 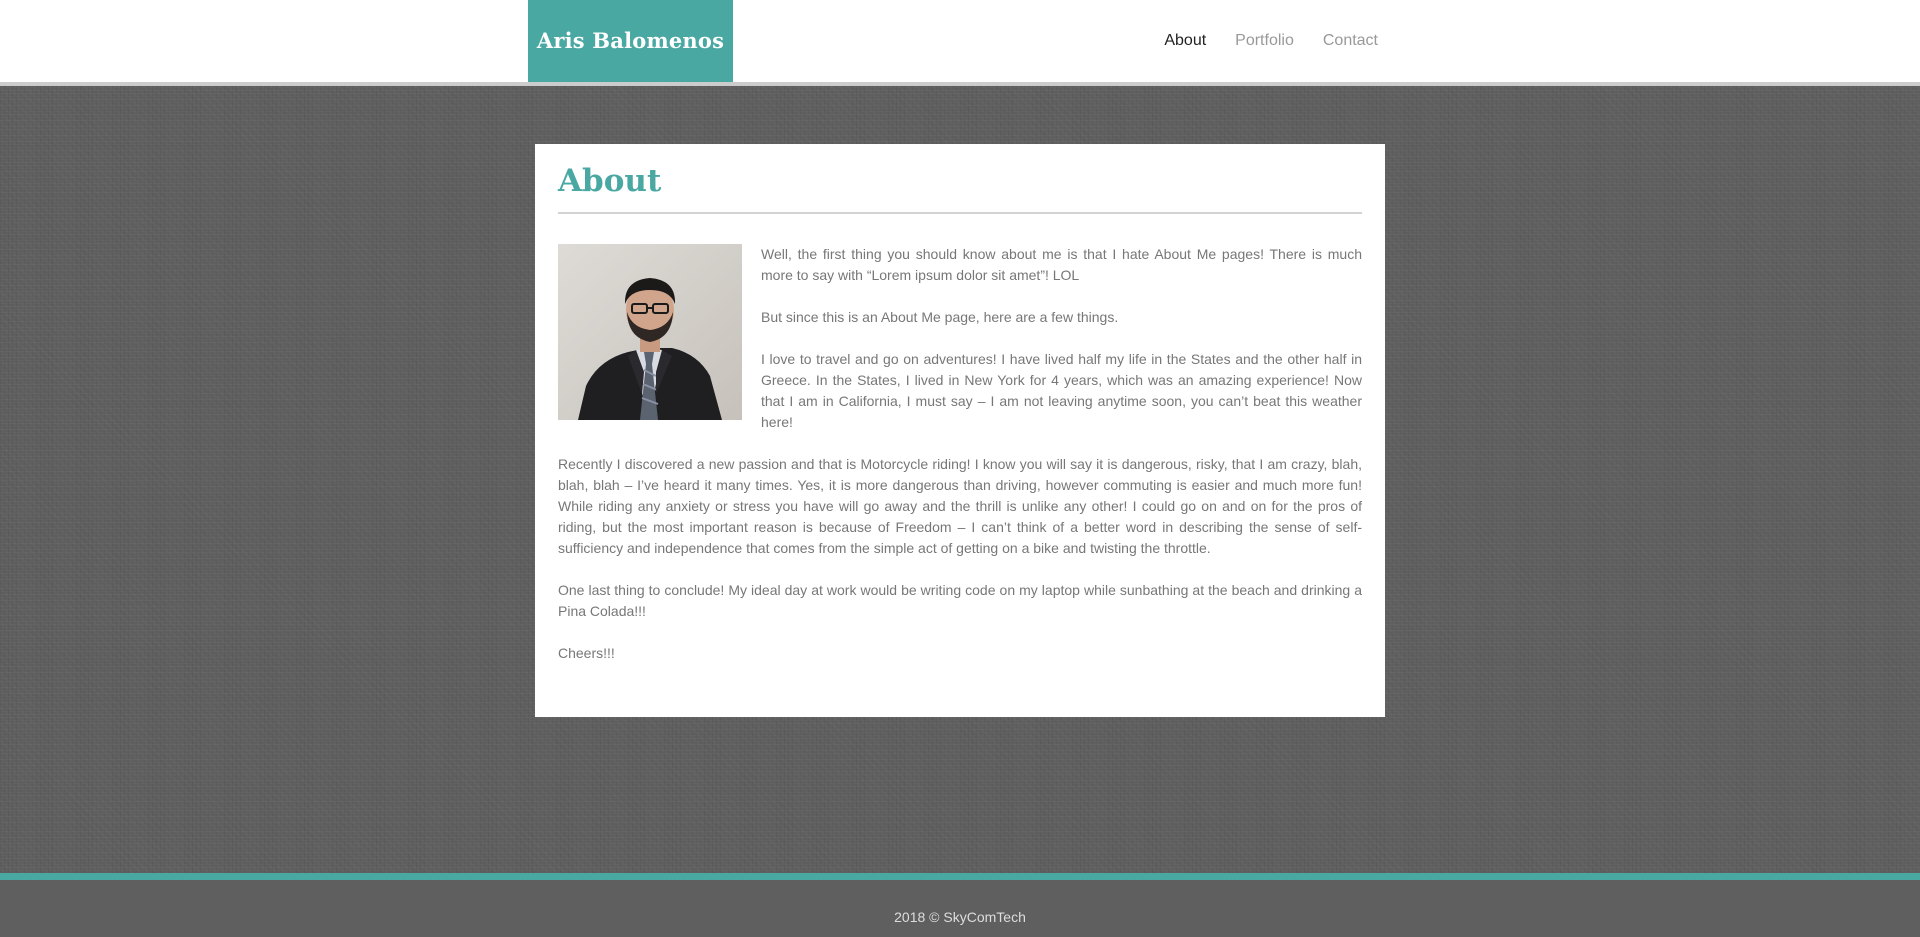 What do you see at coordinates (960, 908) in the screenshot?
I see `site-footer: 2018 © SkyComTech` at bounding box center [960, 908].